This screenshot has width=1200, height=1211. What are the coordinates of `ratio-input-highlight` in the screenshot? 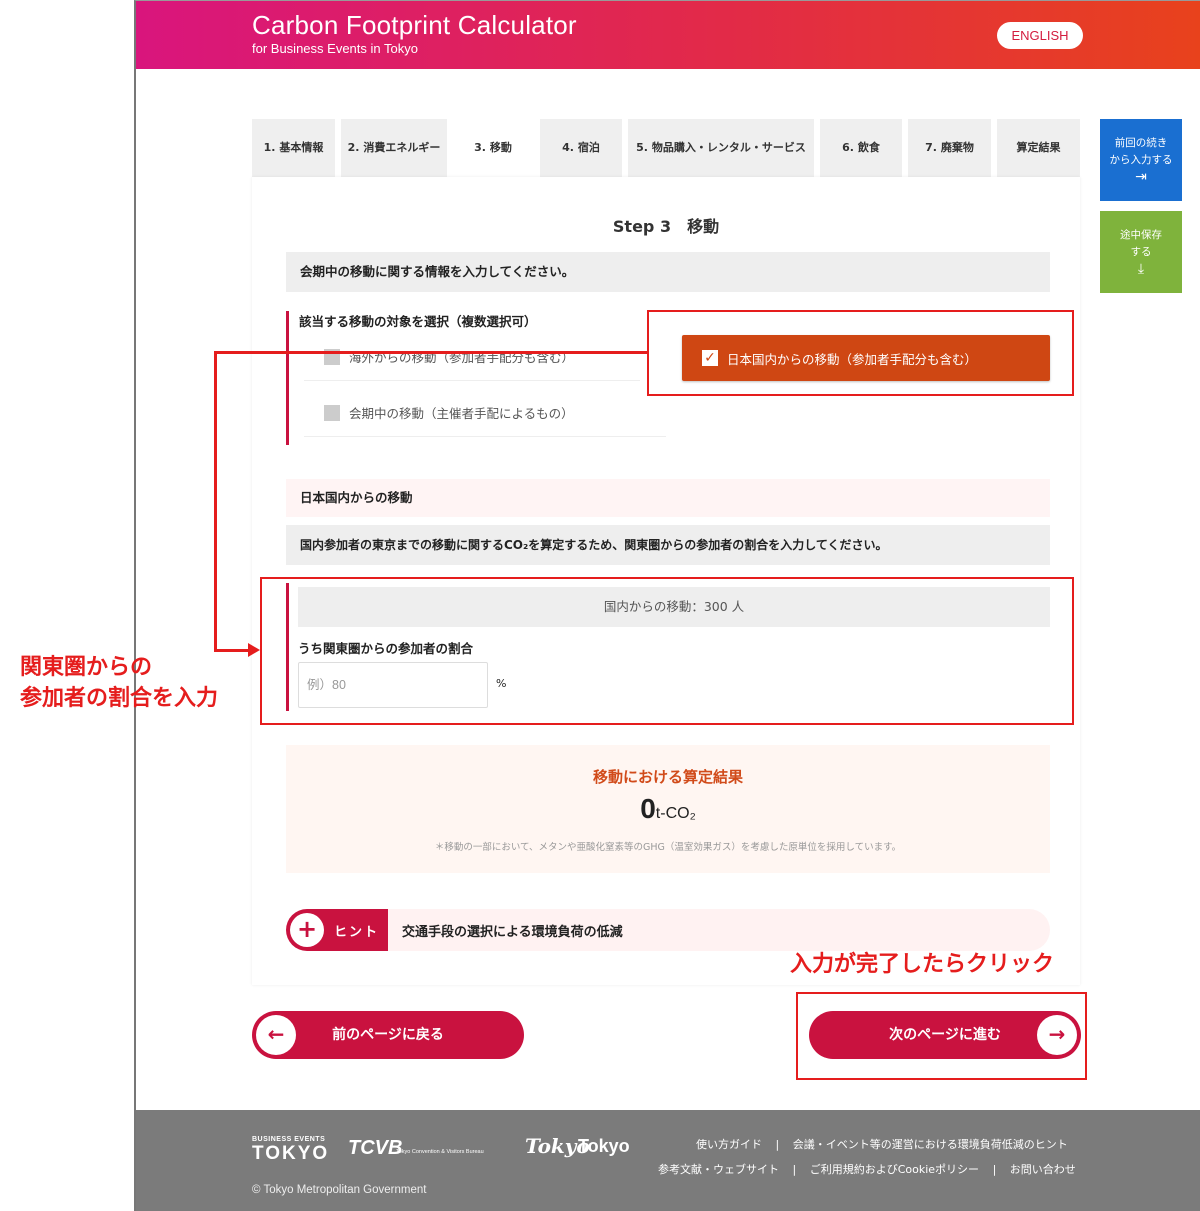 It's located at (667, 651).